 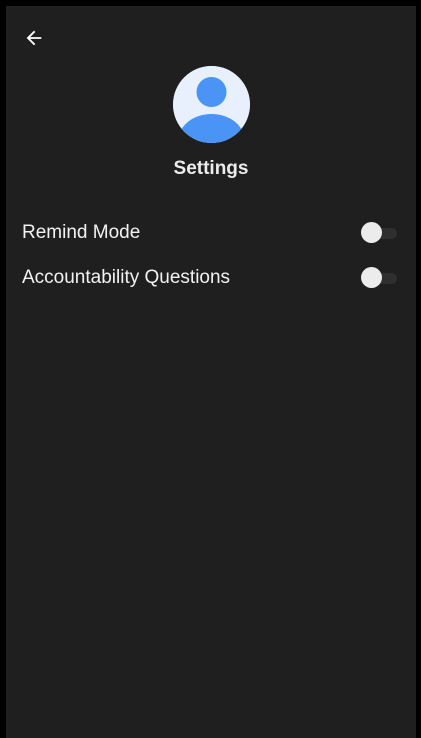 I want to click on back-button, so click(x=34, y=38).